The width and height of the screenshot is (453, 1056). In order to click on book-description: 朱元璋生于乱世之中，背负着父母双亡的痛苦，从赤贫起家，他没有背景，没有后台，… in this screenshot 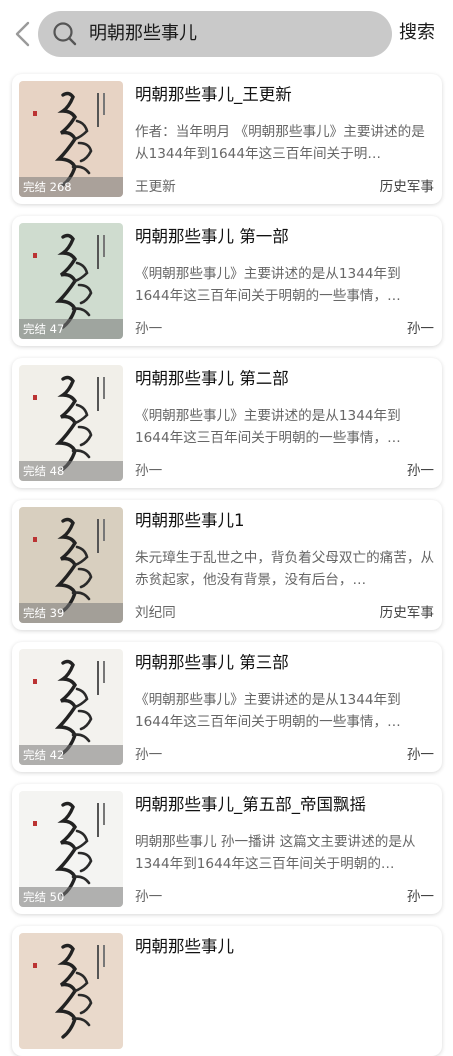, I will do `click(285, 569)`.